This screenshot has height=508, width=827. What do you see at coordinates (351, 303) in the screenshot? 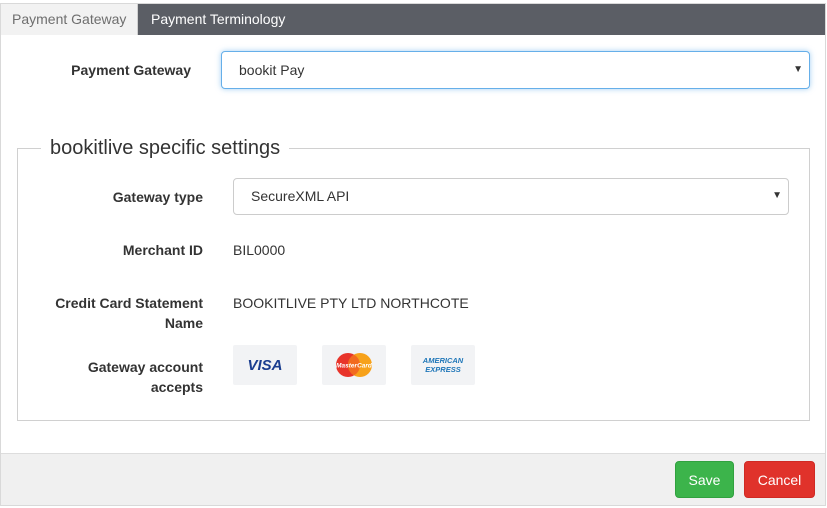
I see `statement-name-value: BOOKITLIVE PTY LTD NORTHCOTE` at bounding box center [351, 303].